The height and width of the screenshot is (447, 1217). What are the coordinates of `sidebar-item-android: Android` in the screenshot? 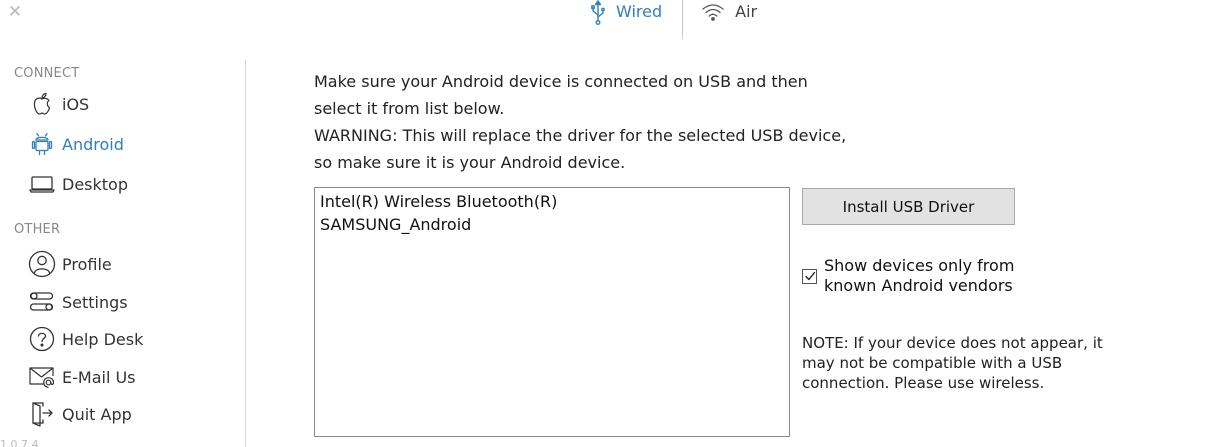 It's located at (76, 144).